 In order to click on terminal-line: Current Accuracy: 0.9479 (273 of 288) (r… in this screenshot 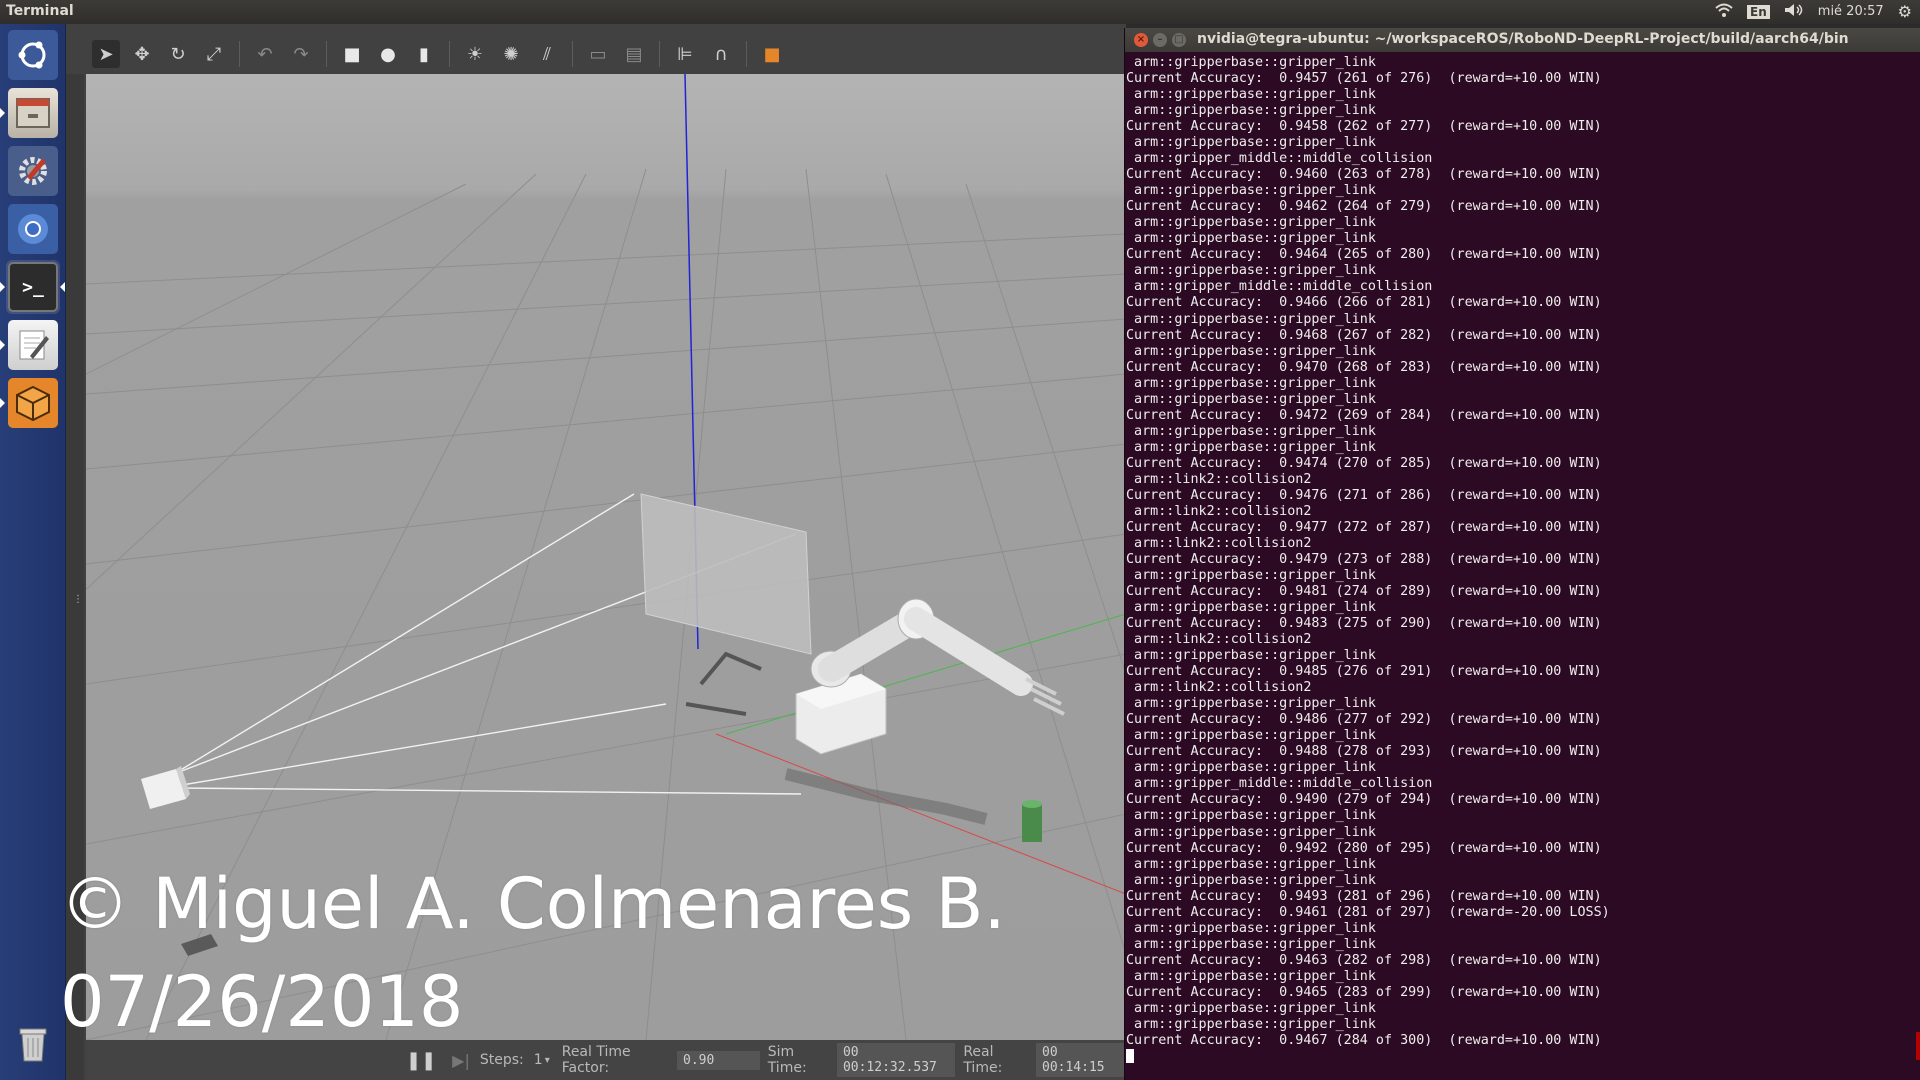, I will do `click(1364, 559)`.